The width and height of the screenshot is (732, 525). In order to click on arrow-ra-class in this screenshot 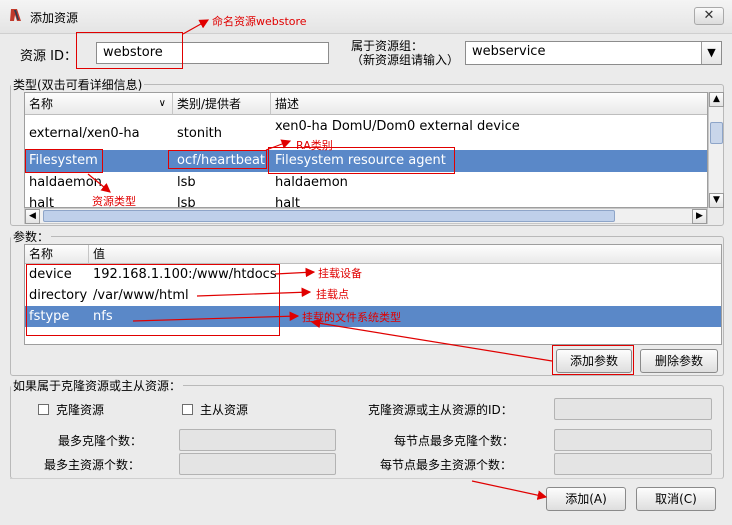, I will do `click(278, 145)`.